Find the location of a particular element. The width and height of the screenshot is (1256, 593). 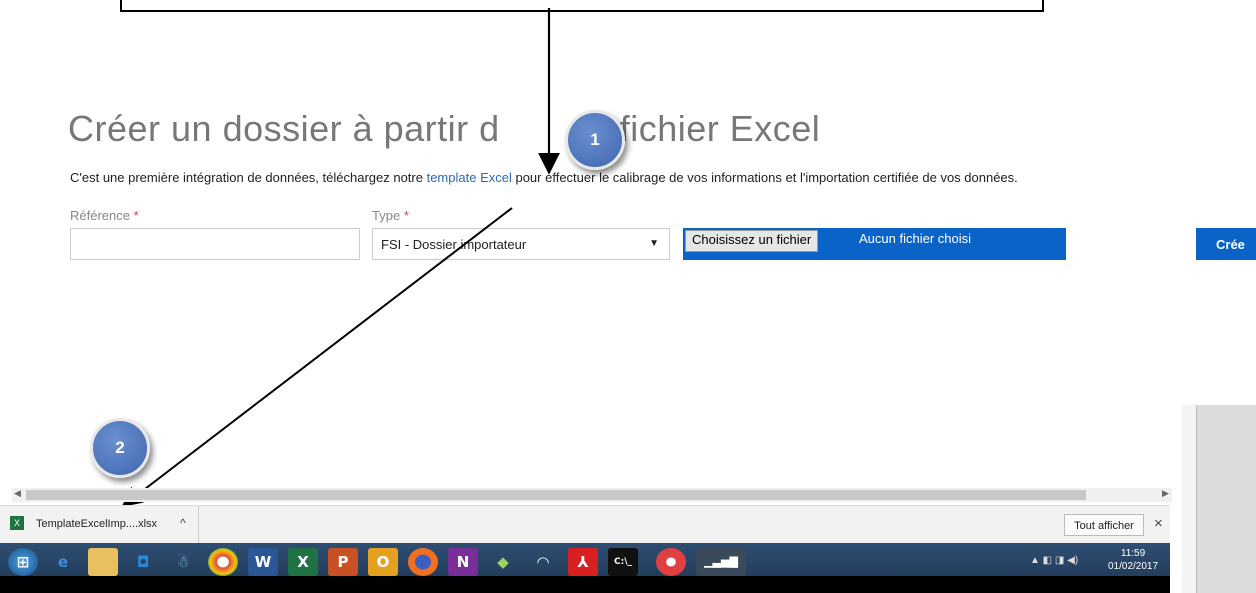

firefox-icon is located at coordinates (423, 562).